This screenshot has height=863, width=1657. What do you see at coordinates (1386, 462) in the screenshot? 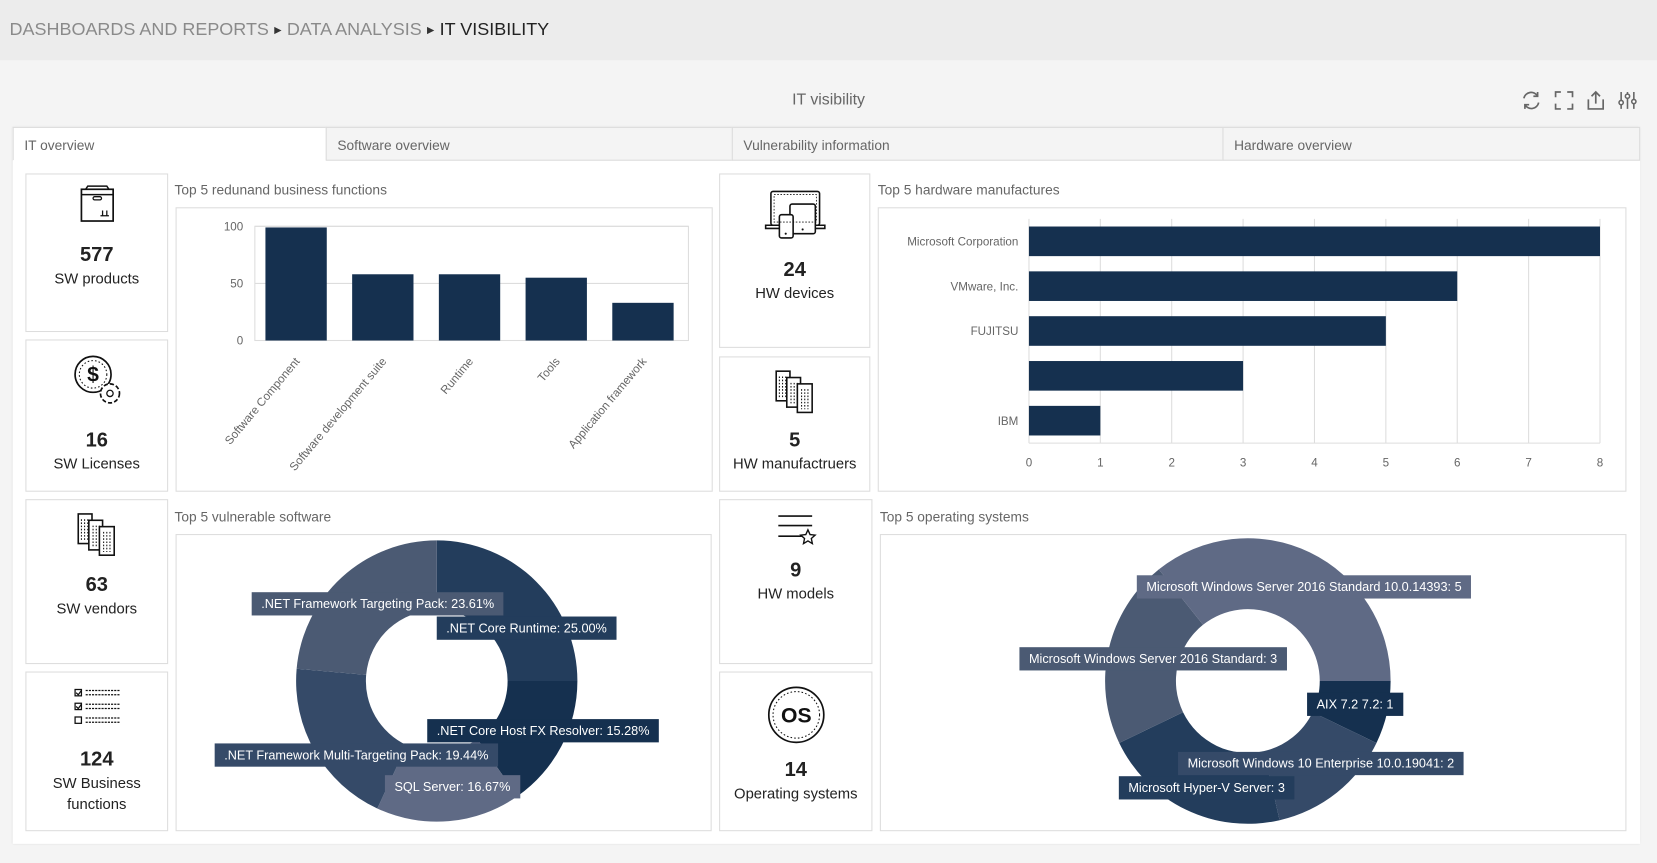
I see `x-tick-label: 5` at bounding box center [1386, 462].